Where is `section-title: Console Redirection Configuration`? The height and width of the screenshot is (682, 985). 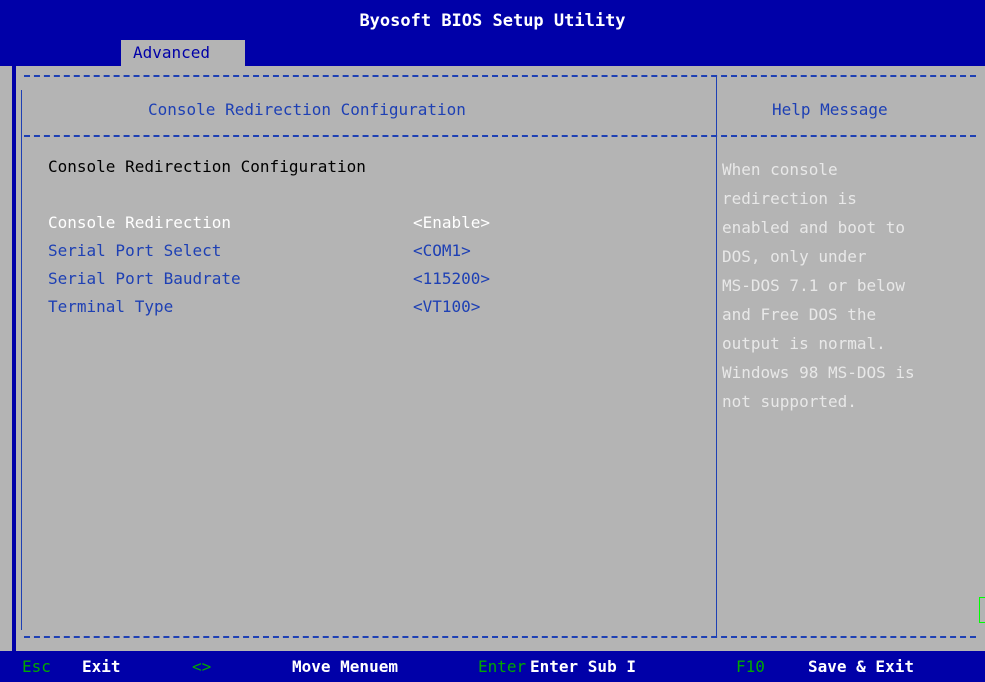
section-title: Console Redirection Configuration is located at coordinates (207, 166).